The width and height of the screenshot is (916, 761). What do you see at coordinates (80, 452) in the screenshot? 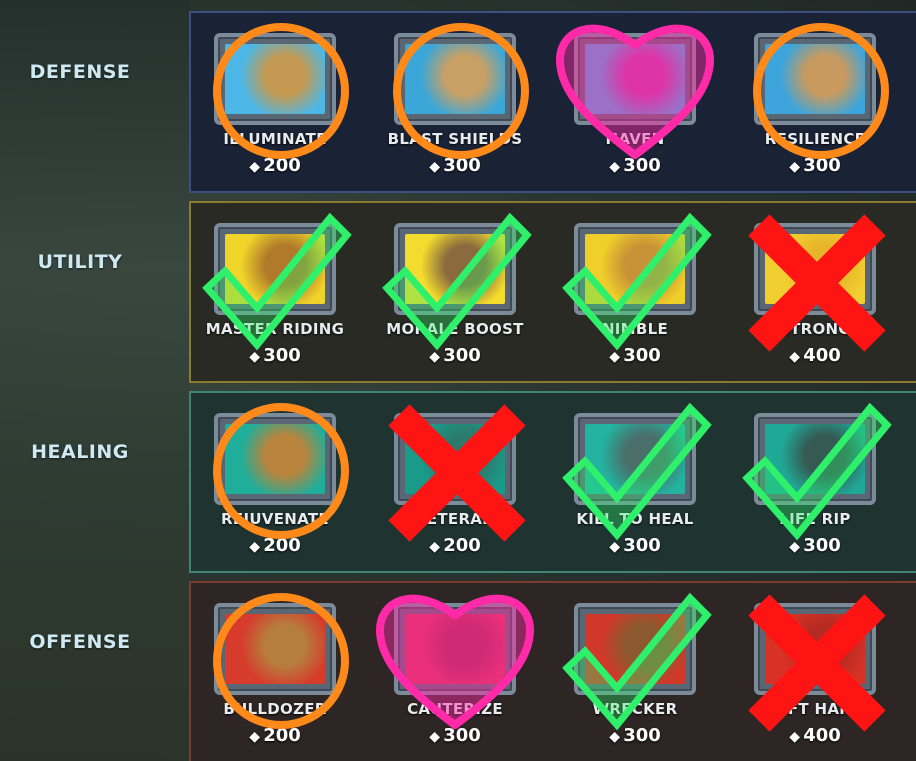
I see `category-label-healing: HEALING` at bounding box center [80, 452].